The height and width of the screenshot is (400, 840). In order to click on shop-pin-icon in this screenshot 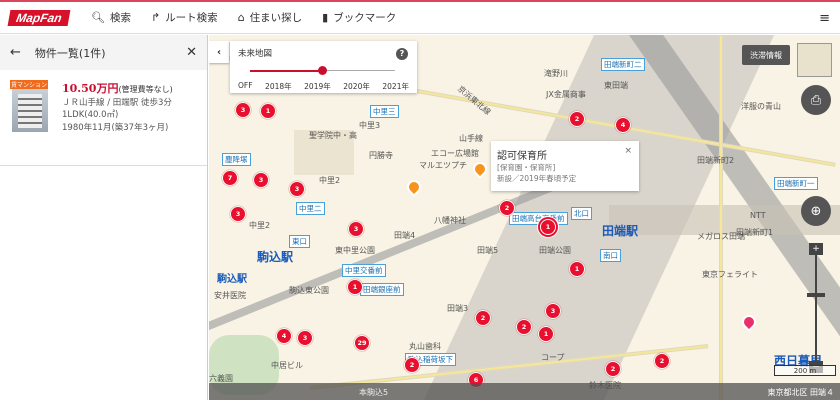, I will do `click(749, 322)`.